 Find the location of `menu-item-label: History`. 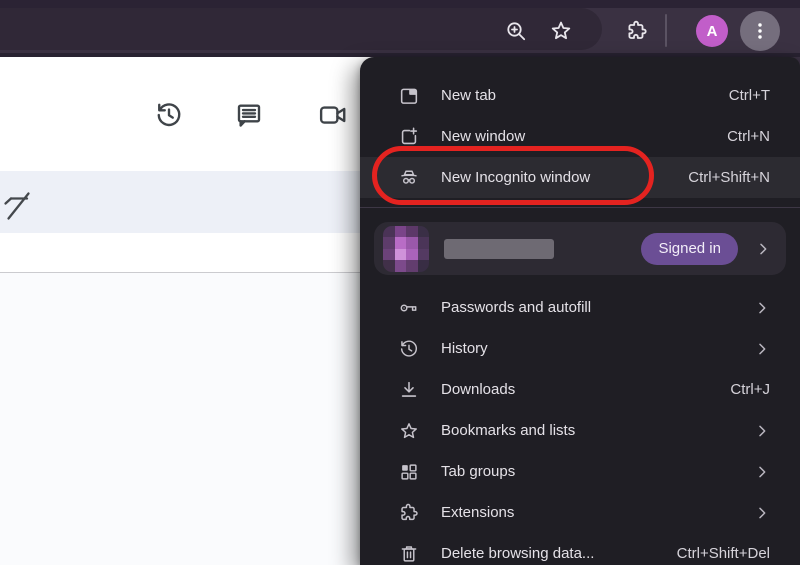

menu-item-label: History is located at coordinates (464, 348).